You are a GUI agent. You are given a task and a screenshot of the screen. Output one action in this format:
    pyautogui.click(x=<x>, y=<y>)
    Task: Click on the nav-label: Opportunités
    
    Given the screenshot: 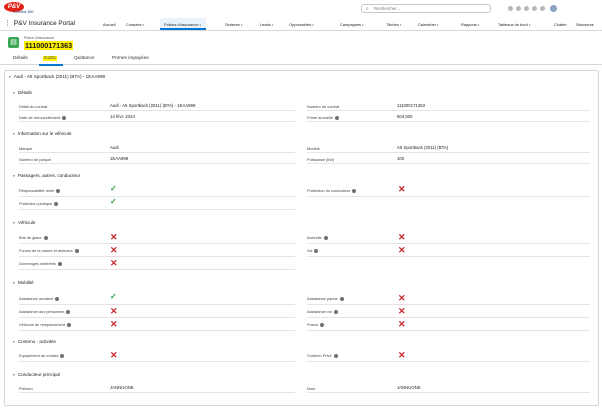 What is the action you would take?
    pyautogui.click(x=300, y=24)
    